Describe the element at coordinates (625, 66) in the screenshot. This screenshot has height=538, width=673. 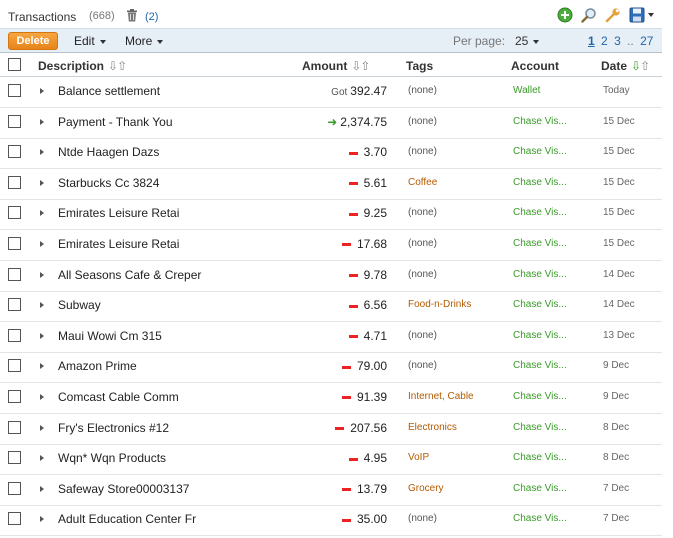
I see `column-date: Date ⇩⇧` at that location.